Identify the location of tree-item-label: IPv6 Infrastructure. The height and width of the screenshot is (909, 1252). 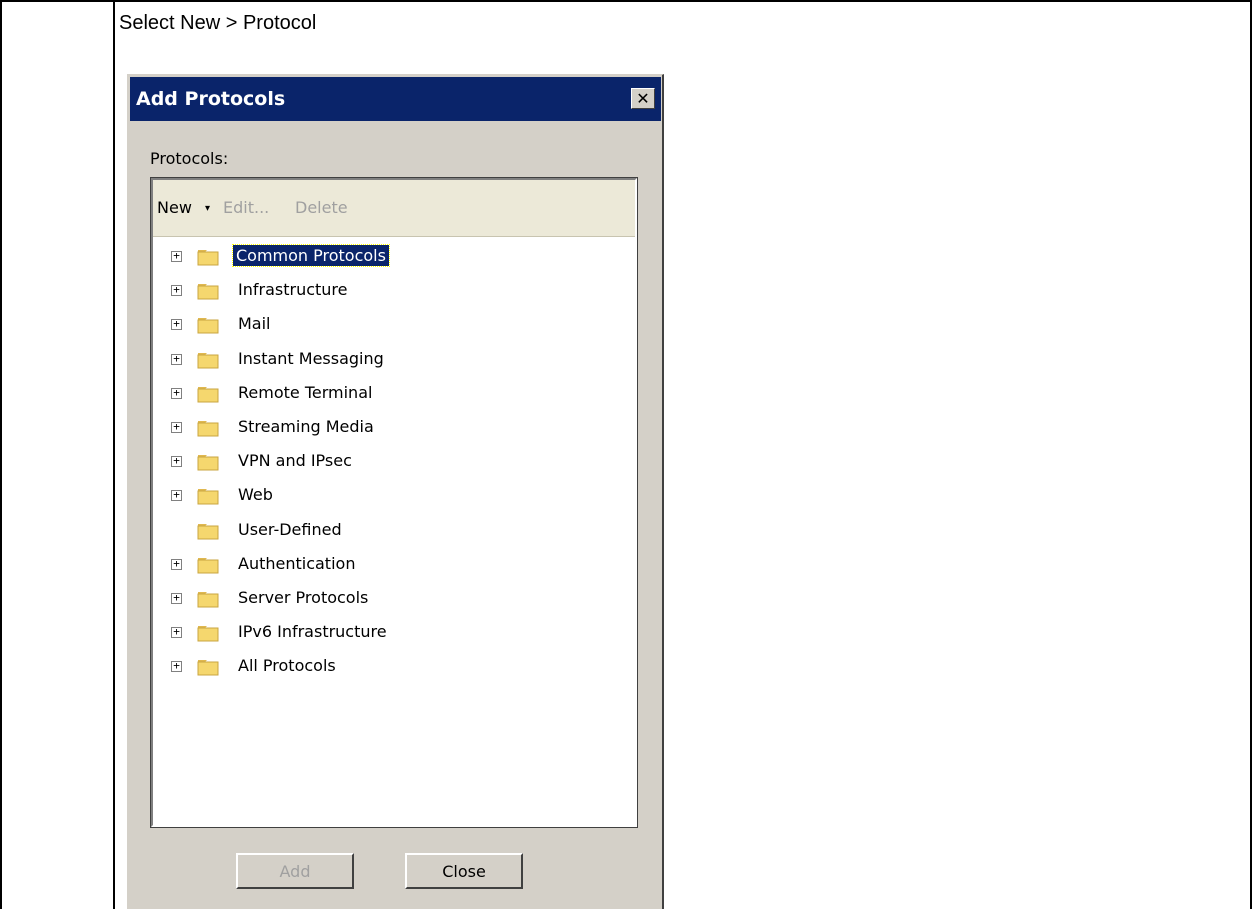
(312, 632).